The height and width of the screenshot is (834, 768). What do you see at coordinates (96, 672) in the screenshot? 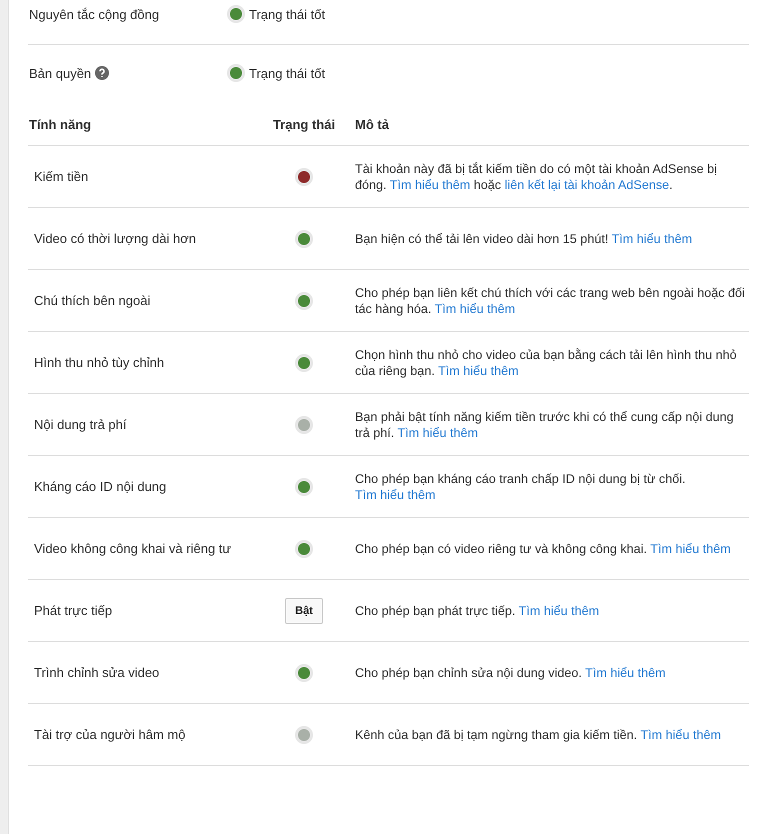
I see `feature-name: Trình chỉnh sửa video` at bounding box center [96, 672].